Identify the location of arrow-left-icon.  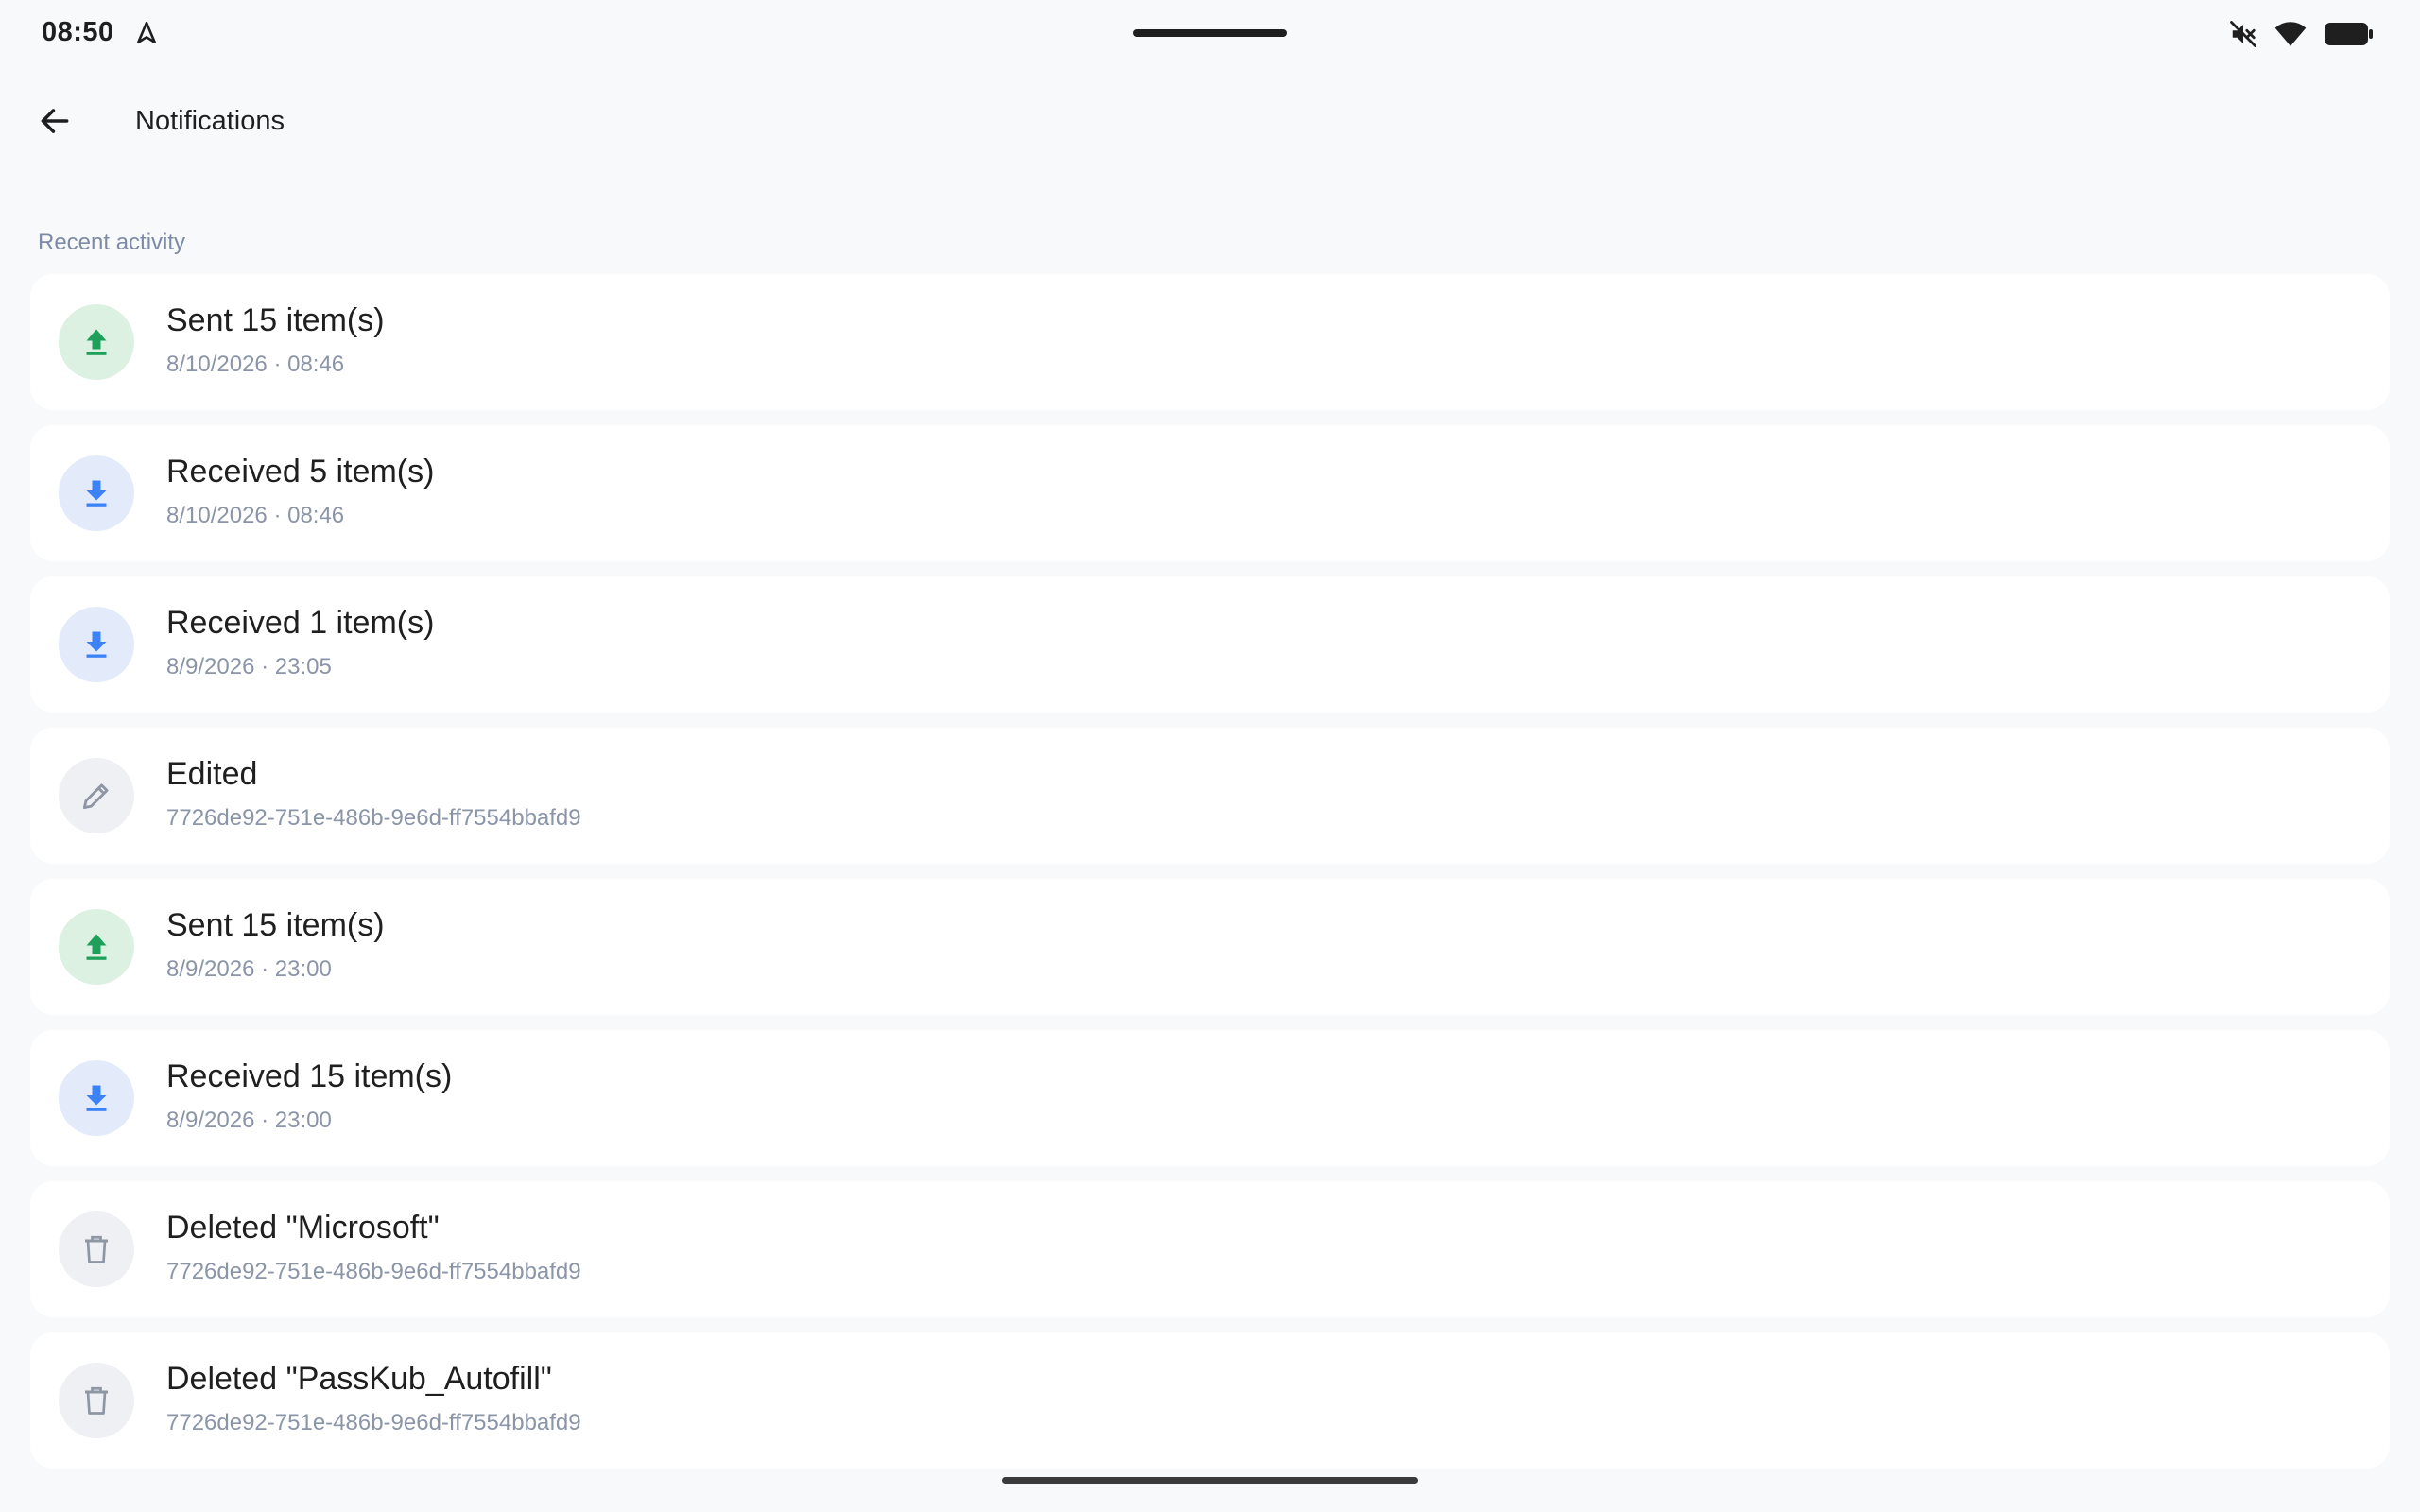
(55, 121).